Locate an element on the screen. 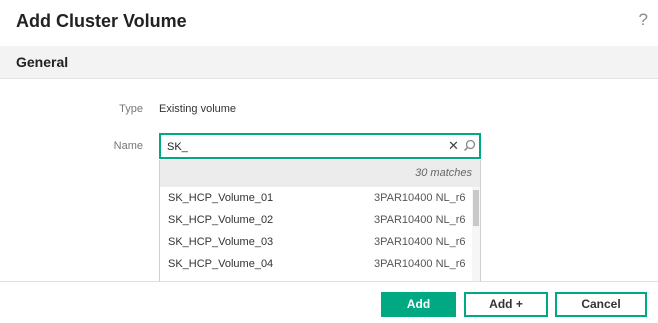 The height and width of the screenshot is (323, 658). name-field: ✕ is located at coordinates (320, 146).